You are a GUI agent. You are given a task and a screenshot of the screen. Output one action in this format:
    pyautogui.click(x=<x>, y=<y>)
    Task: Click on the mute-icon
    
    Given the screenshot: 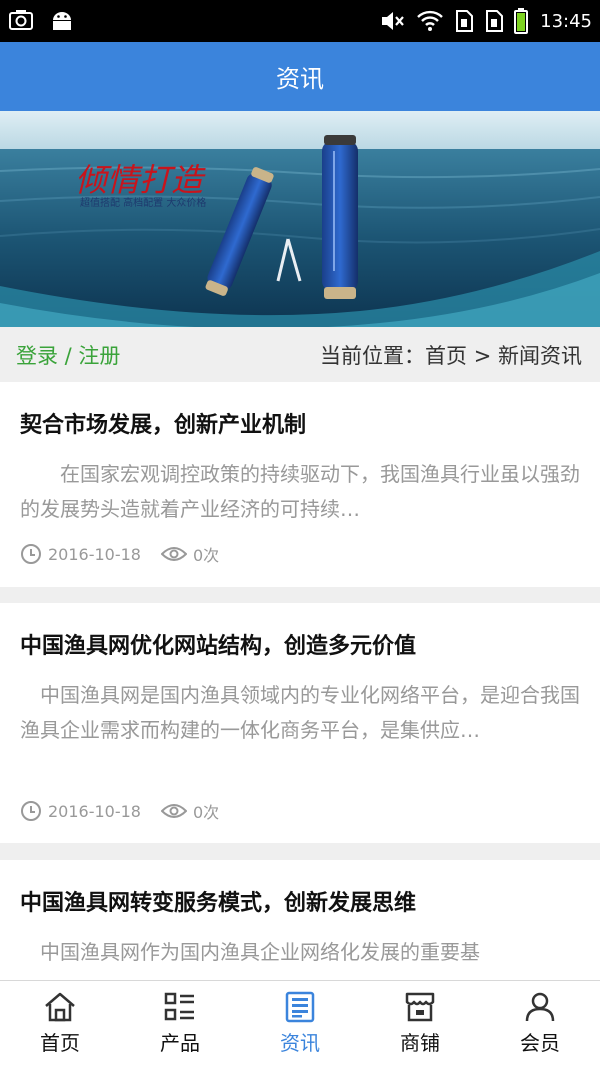 What is the action you would take?
    pyautogui.click(x=393, y=21)
    